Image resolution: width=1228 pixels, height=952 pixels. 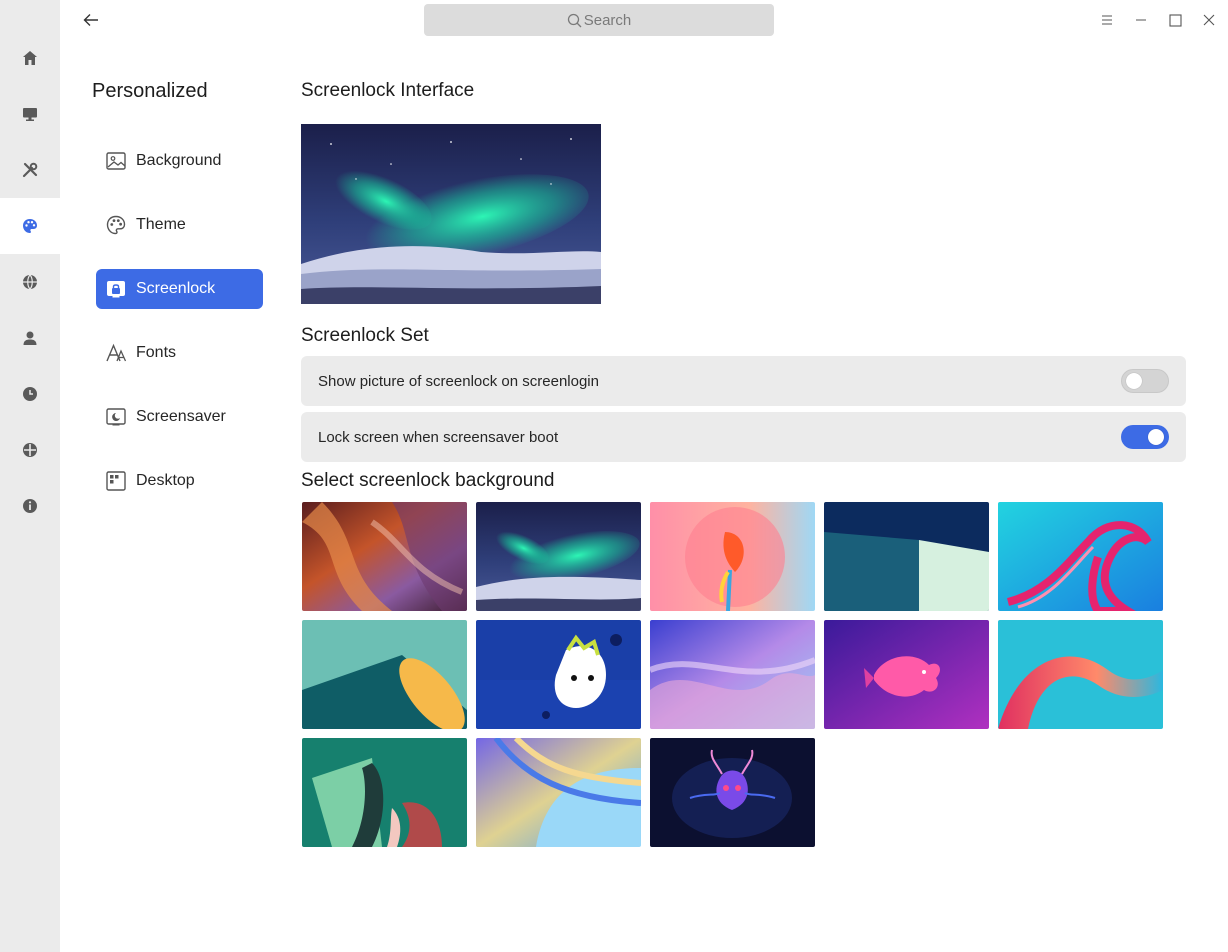 I want to click on nav-item-background: Background, so click(x=179, y=161).